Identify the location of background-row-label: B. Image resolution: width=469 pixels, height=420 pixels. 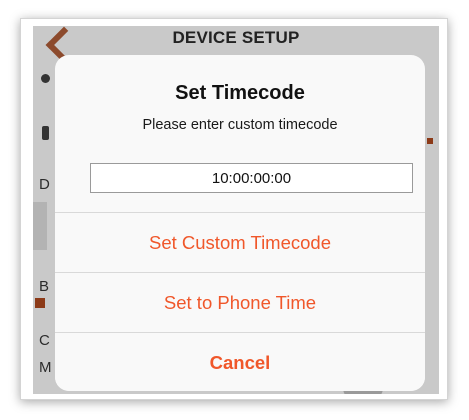
(44, 286).